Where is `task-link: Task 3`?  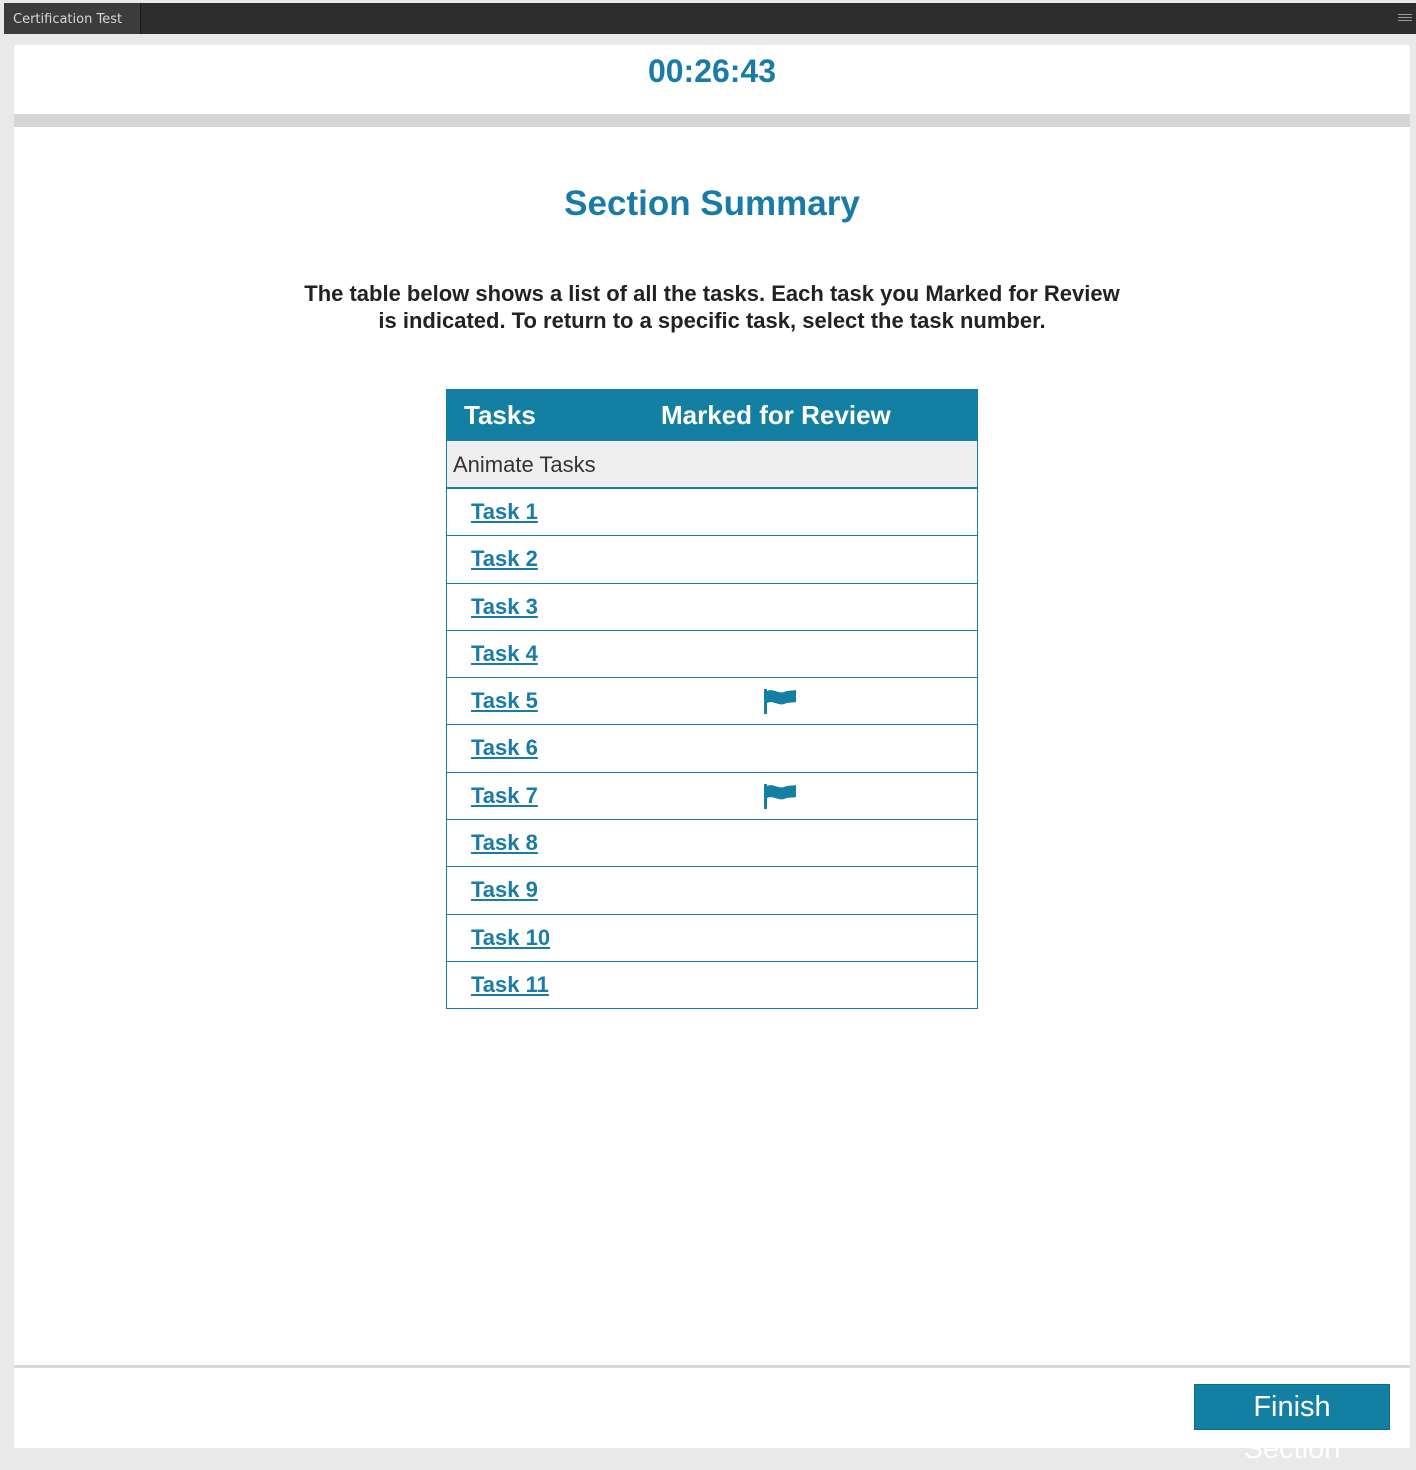
task-link: Task 3 is located at coordinates (504, 607).